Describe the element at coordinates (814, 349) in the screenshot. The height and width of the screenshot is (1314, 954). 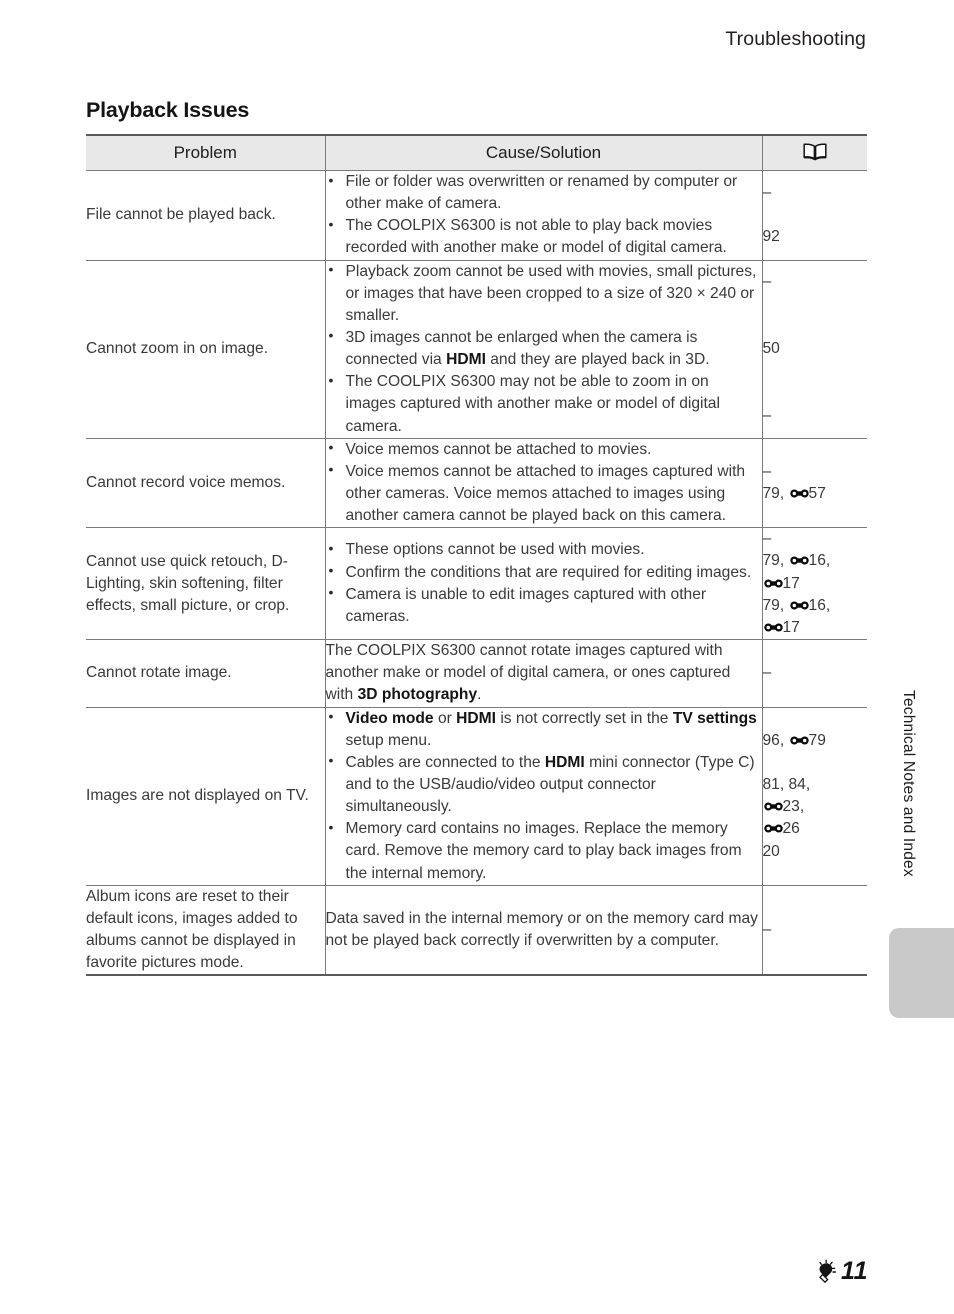
I see `cell-reference: – 50 –` at that location.